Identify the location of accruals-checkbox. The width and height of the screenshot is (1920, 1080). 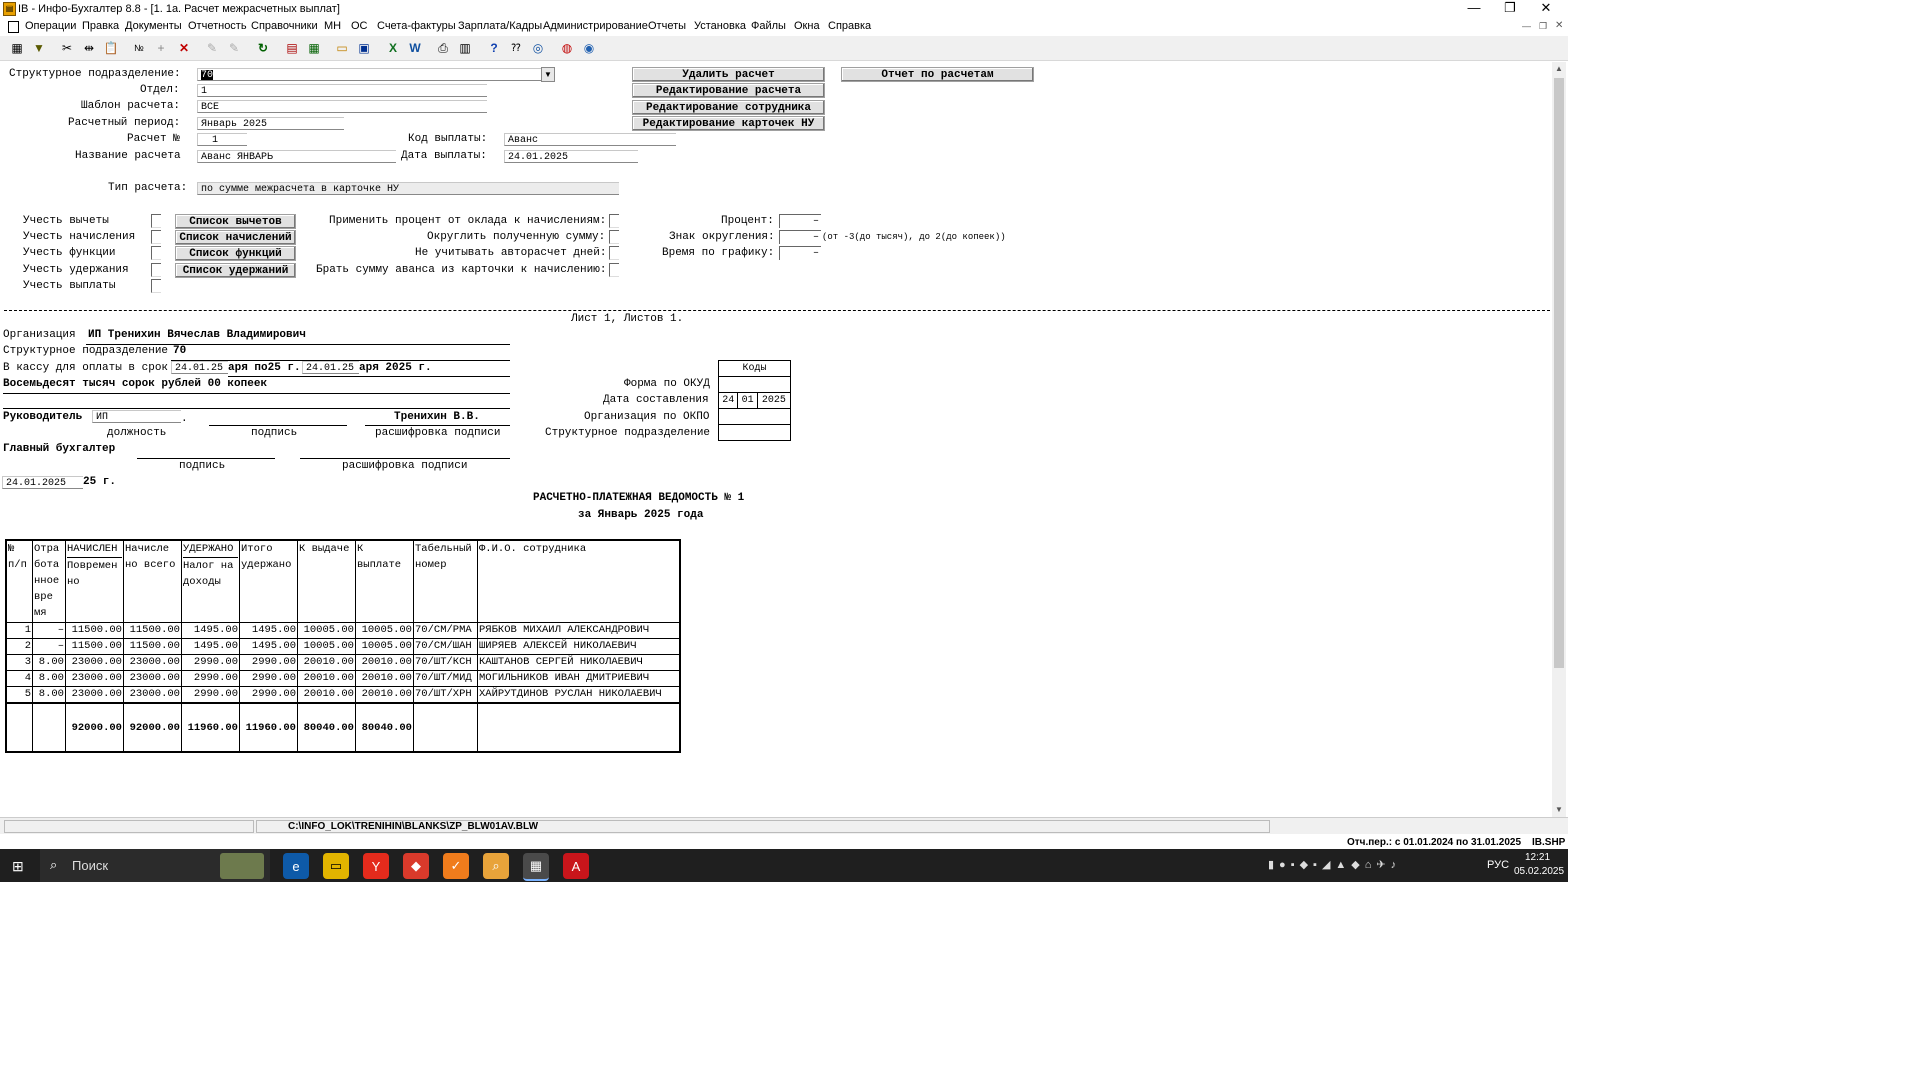
(156, 237).